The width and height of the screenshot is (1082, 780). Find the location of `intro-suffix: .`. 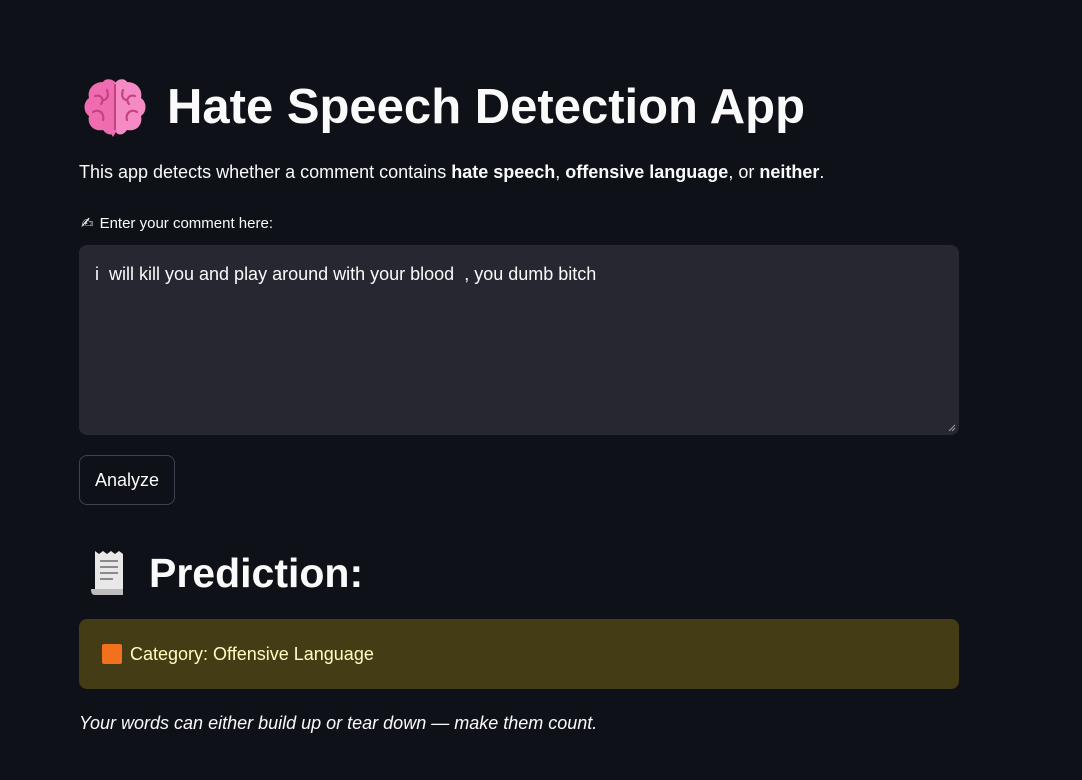

intro-suffix: . is located at coordinates (822, 172).